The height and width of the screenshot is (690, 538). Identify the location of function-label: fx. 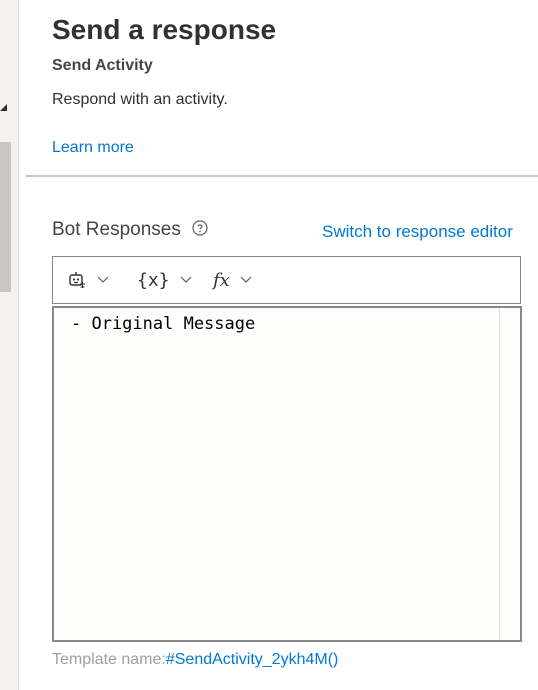
(221, 280).